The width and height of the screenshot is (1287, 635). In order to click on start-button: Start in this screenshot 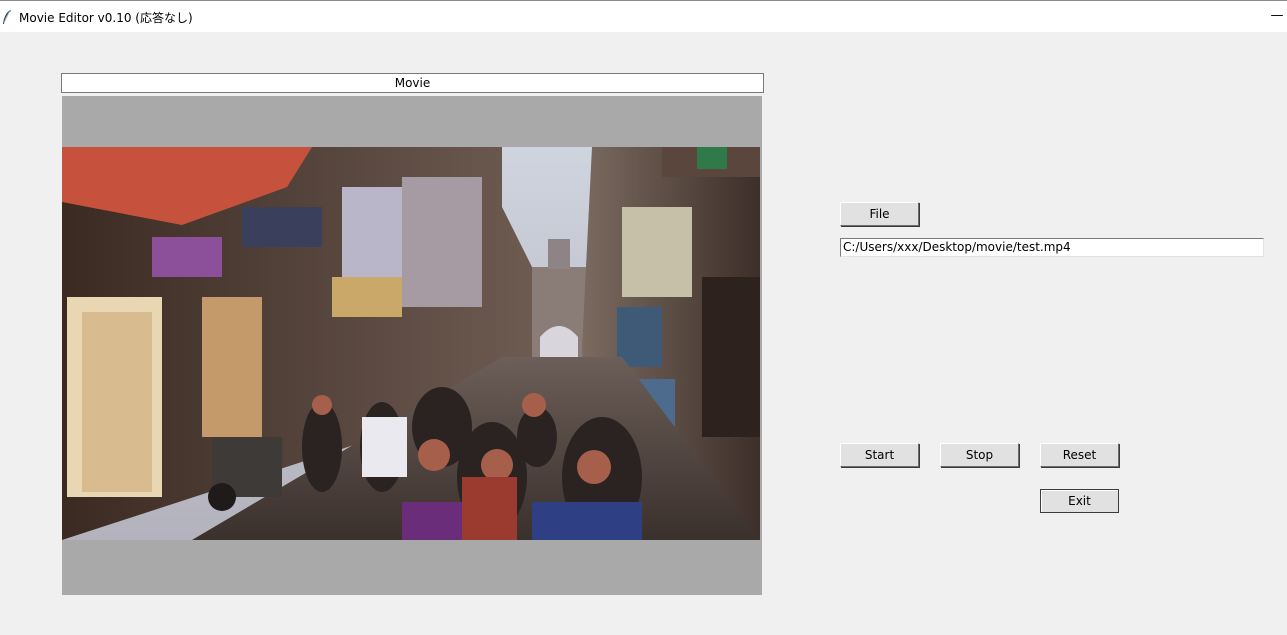, I will do `click(879, 455)`.